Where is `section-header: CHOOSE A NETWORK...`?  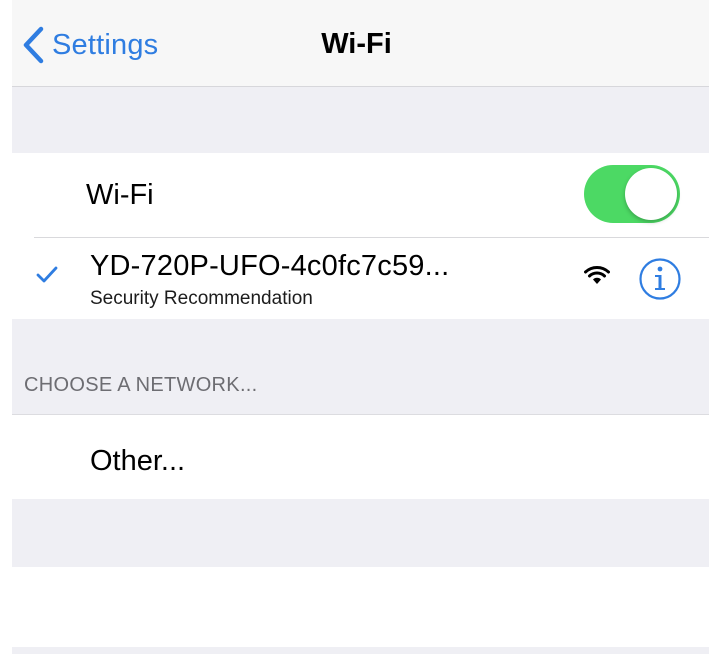 section-header: CHOOSE A NETWORK... is located at coordinates (141, 385).